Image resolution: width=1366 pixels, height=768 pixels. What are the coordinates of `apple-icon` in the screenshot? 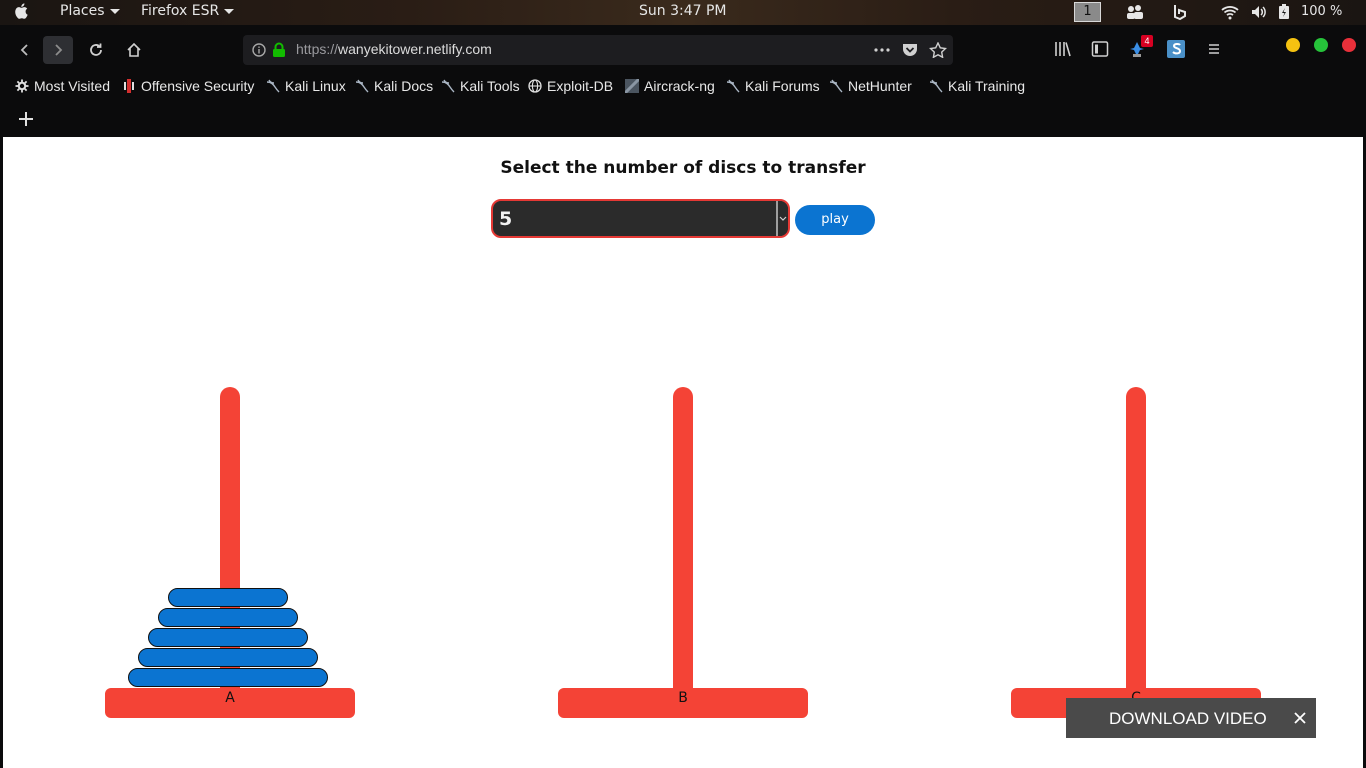 It's located at (21, 11).